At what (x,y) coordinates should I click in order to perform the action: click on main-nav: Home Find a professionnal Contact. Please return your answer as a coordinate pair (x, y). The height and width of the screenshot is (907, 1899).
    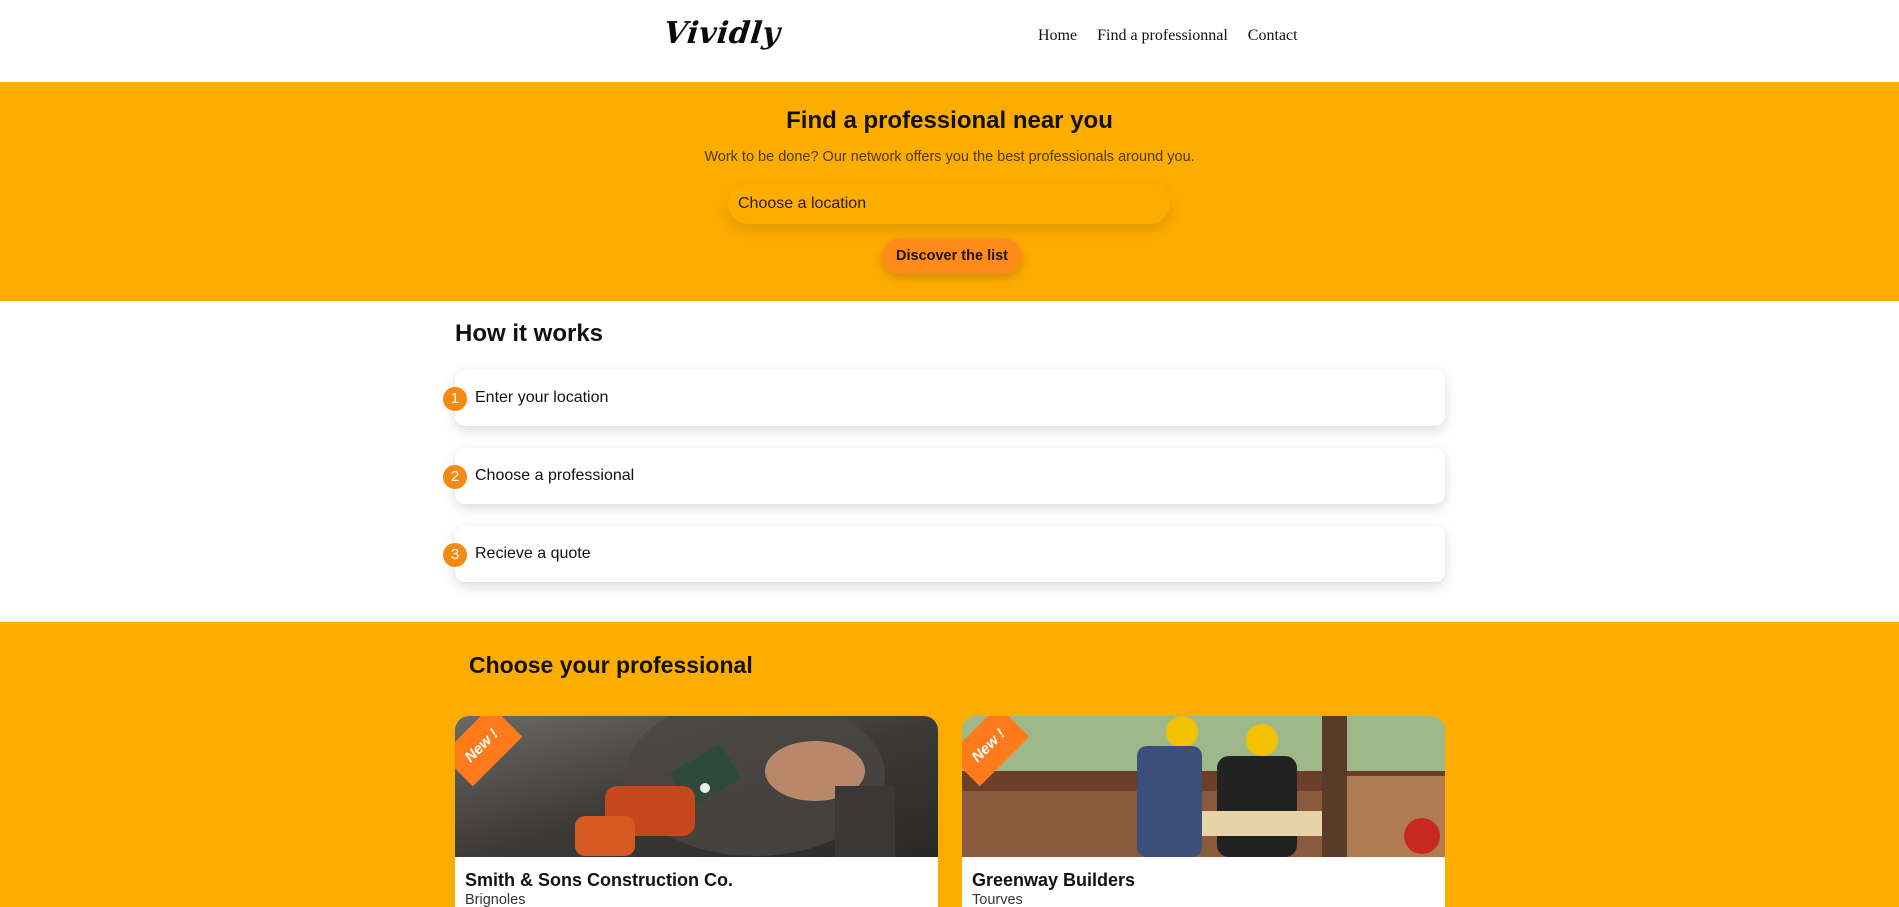
    Looking at the image, I should click on (1168, 36).